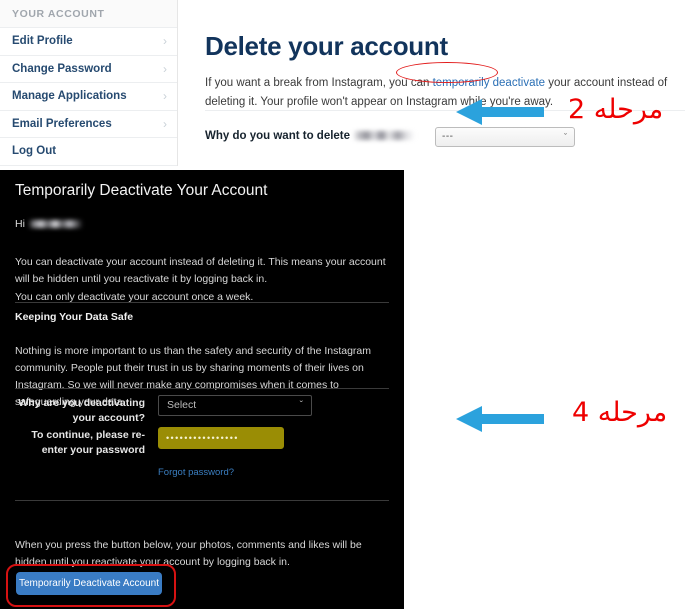 The width and height of the screenshot is (700, 609). I want to click on page-title: Delete your account, so click(326, 46).